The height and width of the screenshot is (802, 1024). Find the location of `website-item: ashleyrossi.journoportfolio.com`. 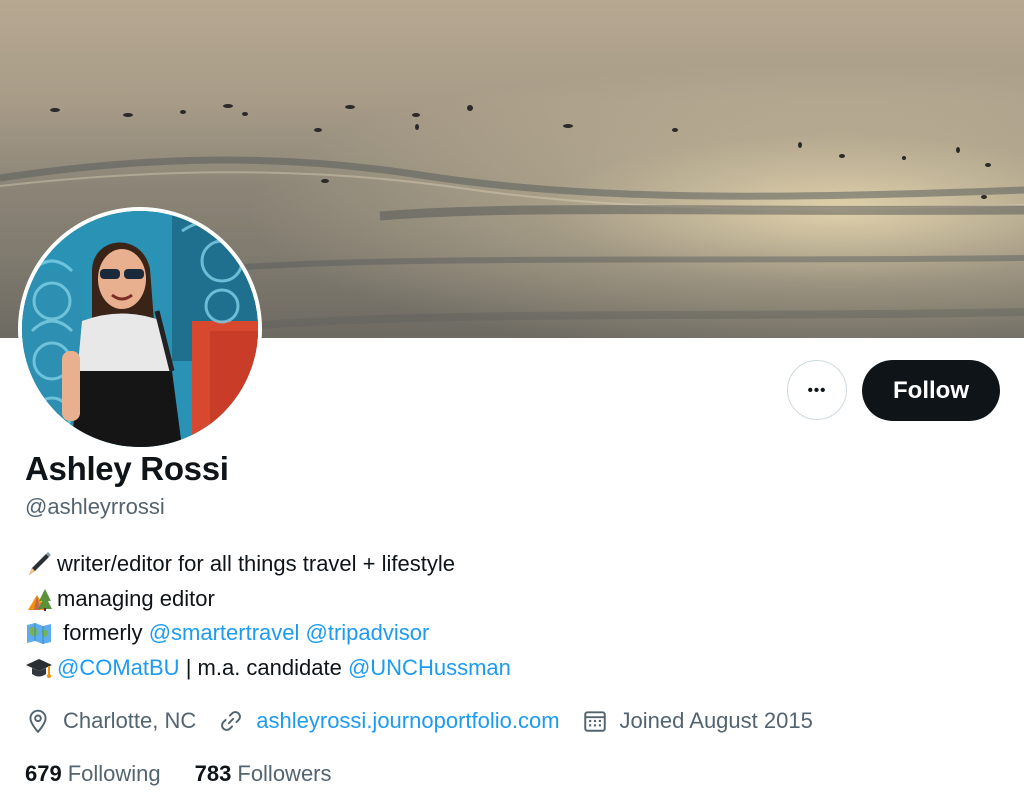

website-item: ashleyrossi.journoportfolio.com is located at coordinates (389, 721).